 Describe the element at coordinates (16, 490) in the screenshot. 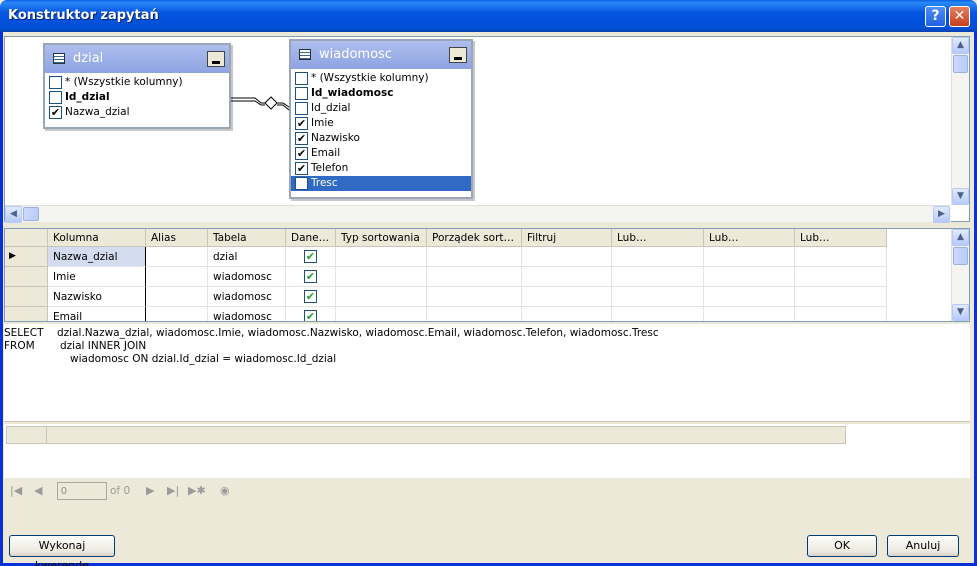

I see `first-record-icon: |◀` at that location.